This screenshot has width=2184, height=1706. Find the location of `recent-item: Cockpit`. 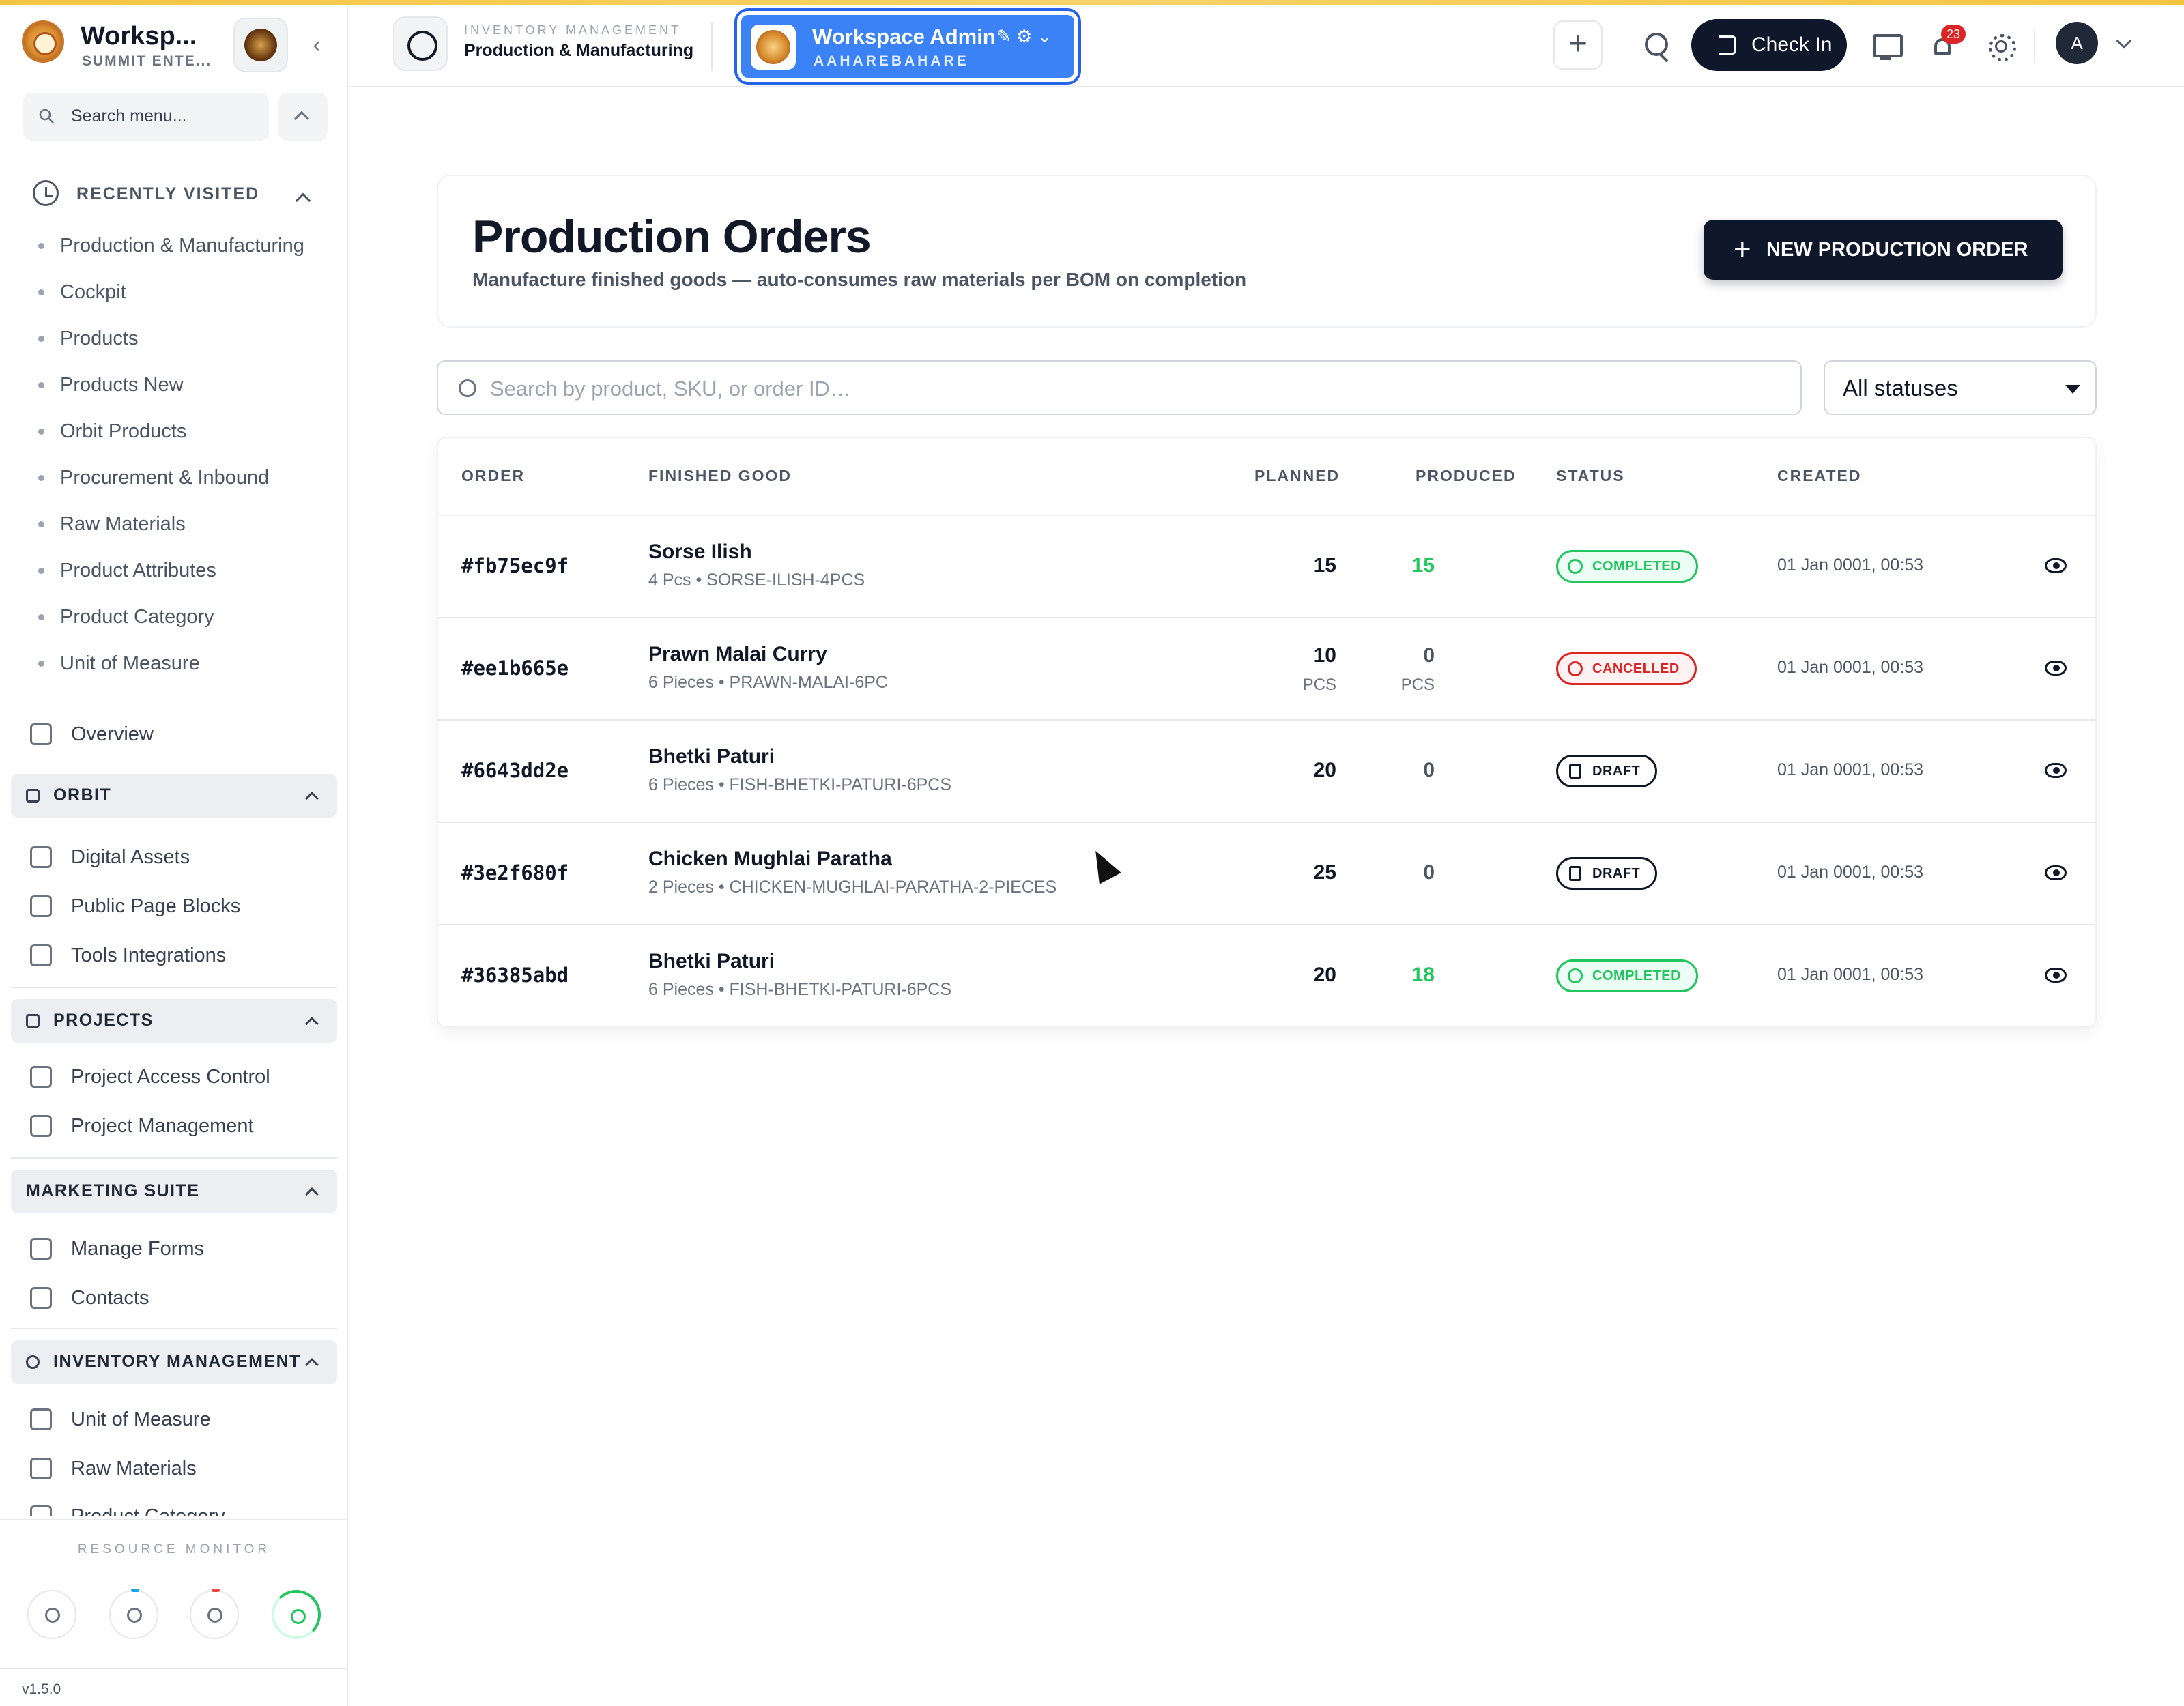

recent-item: Cockpit is located at coordinates (171, 292).